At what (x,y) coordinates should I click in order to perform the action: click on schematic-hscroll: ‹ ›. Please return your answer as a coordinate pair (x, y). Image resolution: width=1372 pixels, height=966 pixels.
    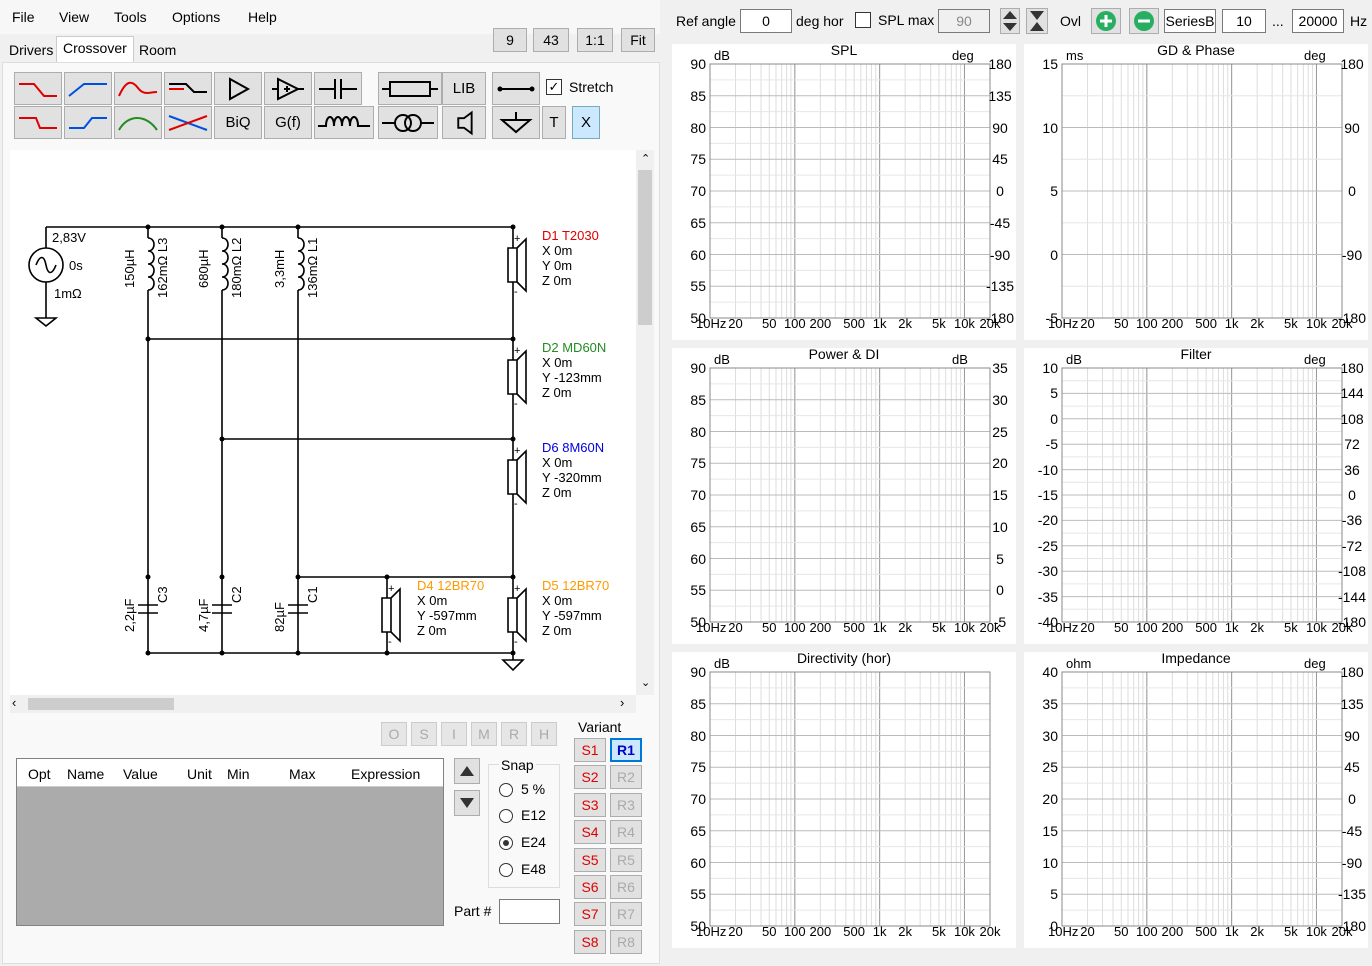
    Looking at the image, I should click on (323, 704).